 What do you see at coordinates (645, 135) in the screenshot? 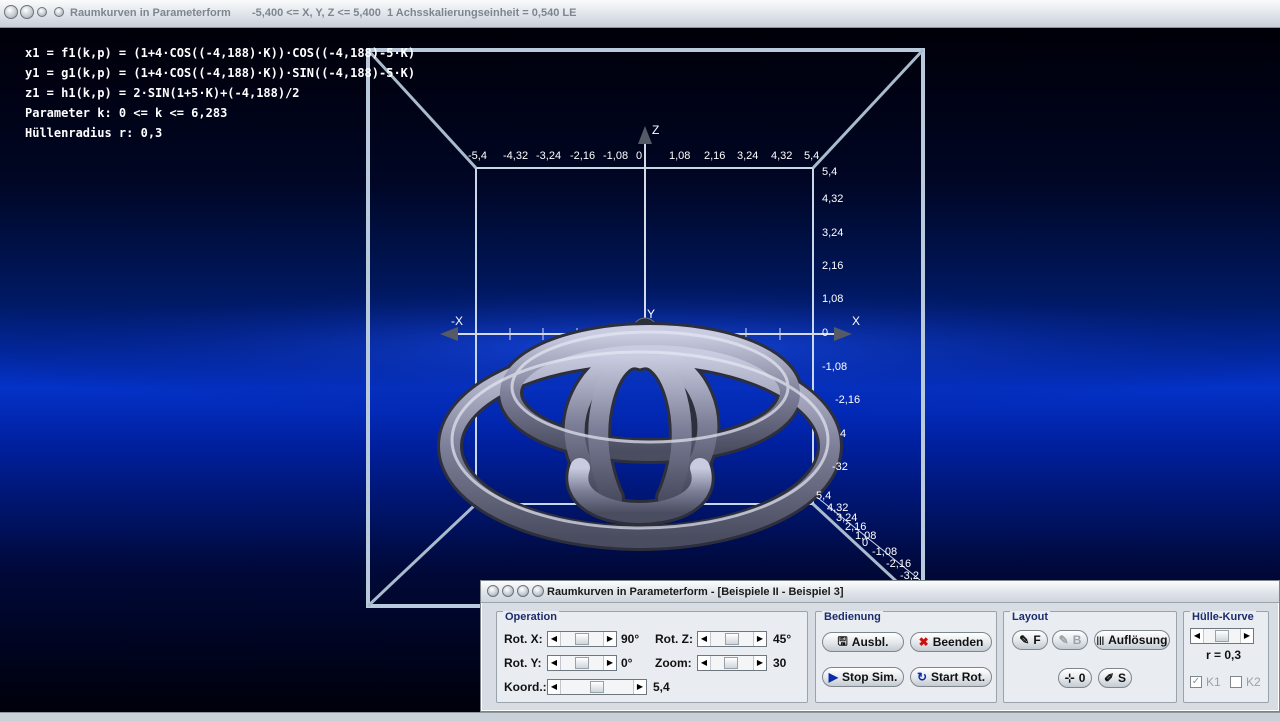
I see `z-axis-arrow` at bounding box center [645, 135].